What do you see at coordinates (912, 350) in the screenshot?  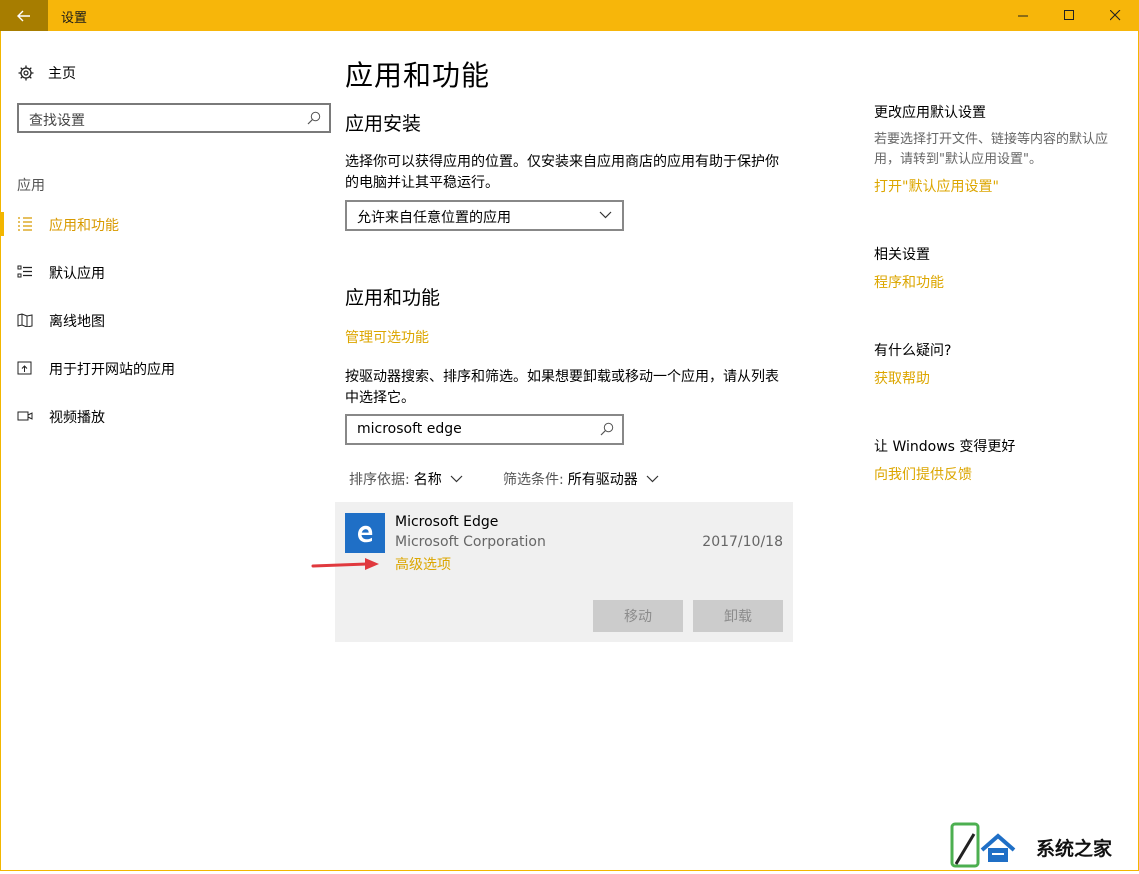 I see `help-heading: 有什么疑问?` at bounding box center [912, 350].